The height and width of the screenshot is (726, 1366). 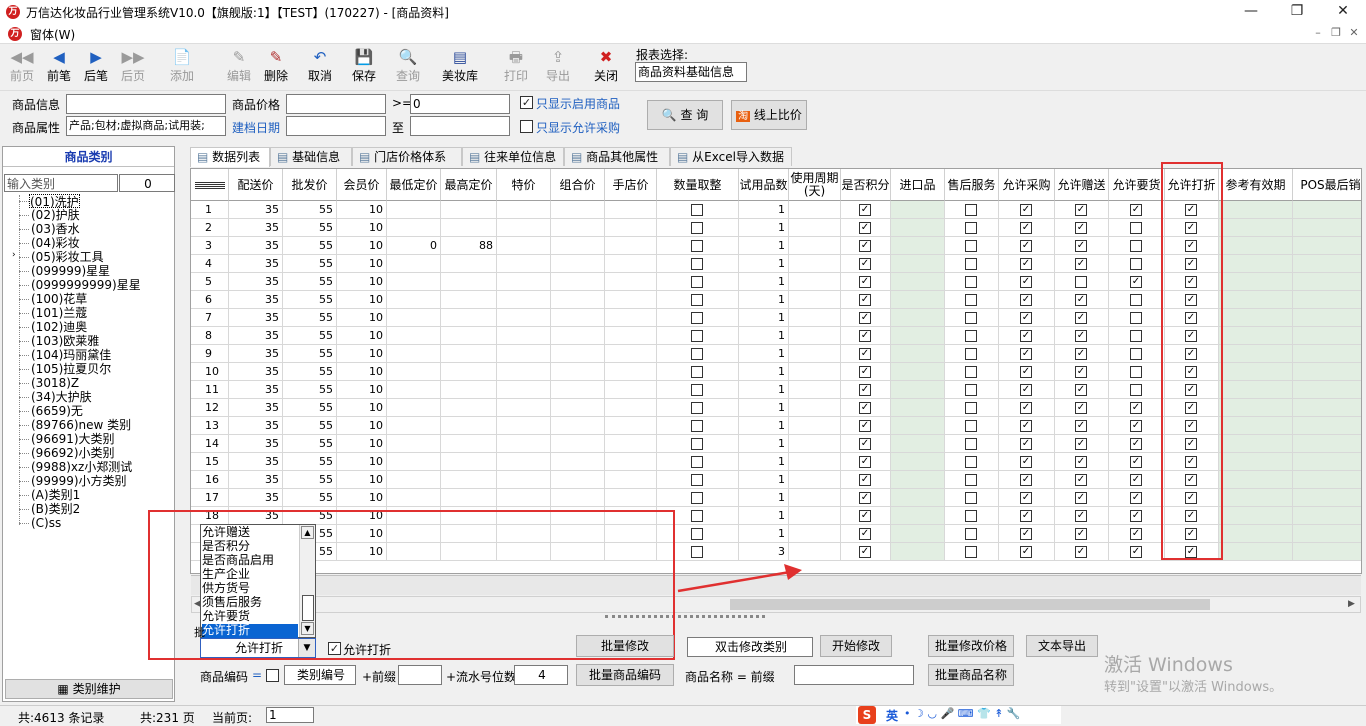 I want to click on start-modify-button: 开始修改, so click(x=856, y=646).